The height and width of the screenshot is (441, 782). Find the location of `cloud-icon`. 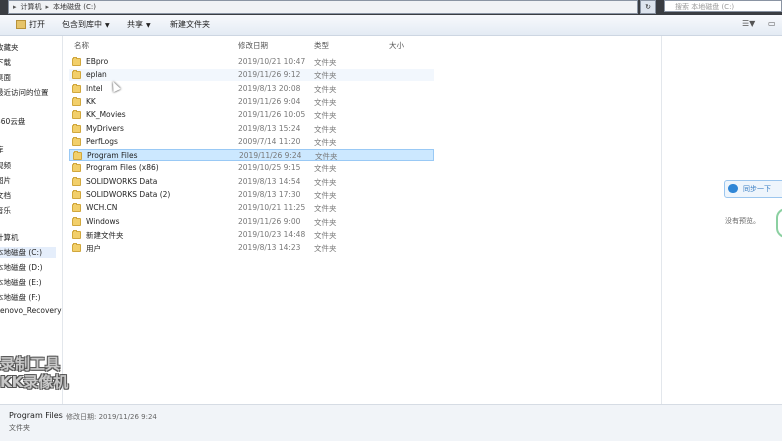

cloud-icon is located at coordinates (733, 188).